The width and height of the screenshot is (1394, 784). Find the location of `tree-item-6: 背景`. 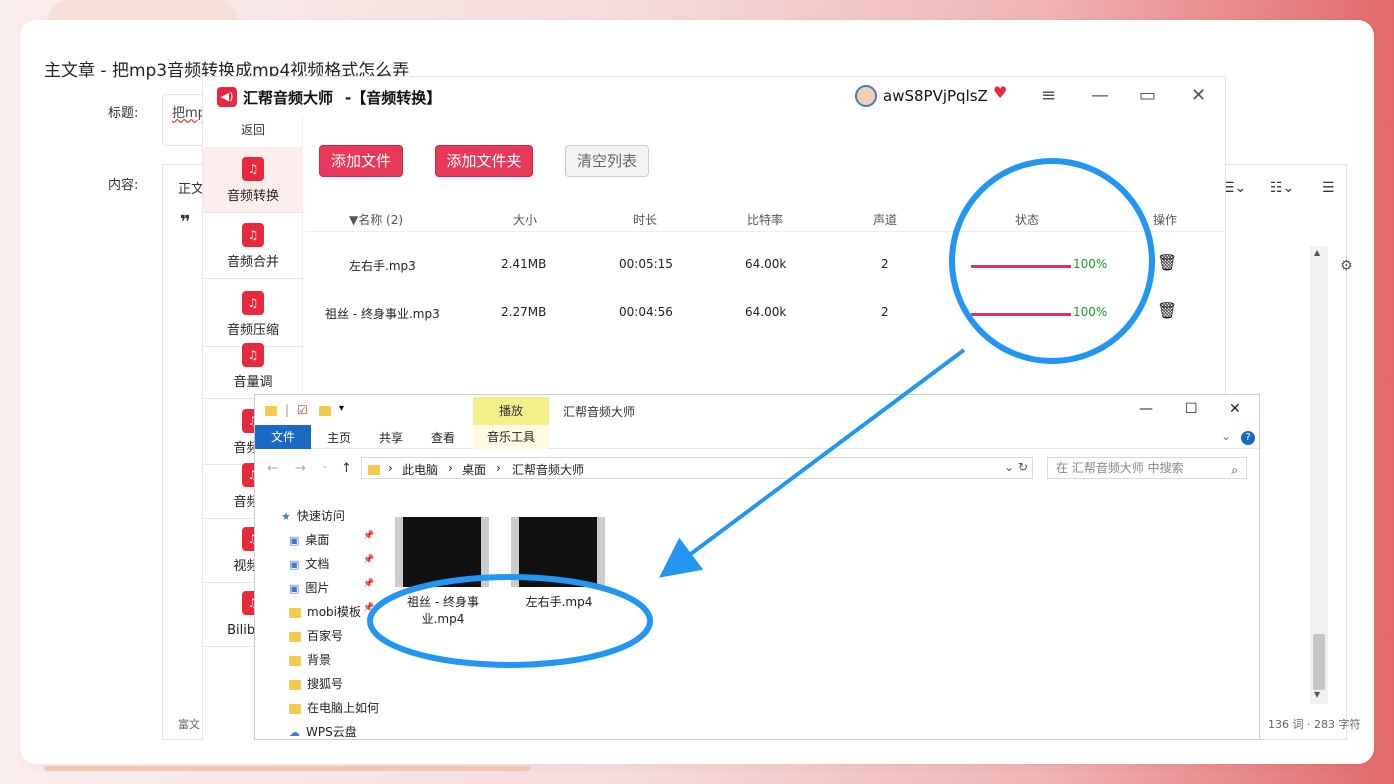

tree-item-6: 背景 is located at coordinates (310, 659).